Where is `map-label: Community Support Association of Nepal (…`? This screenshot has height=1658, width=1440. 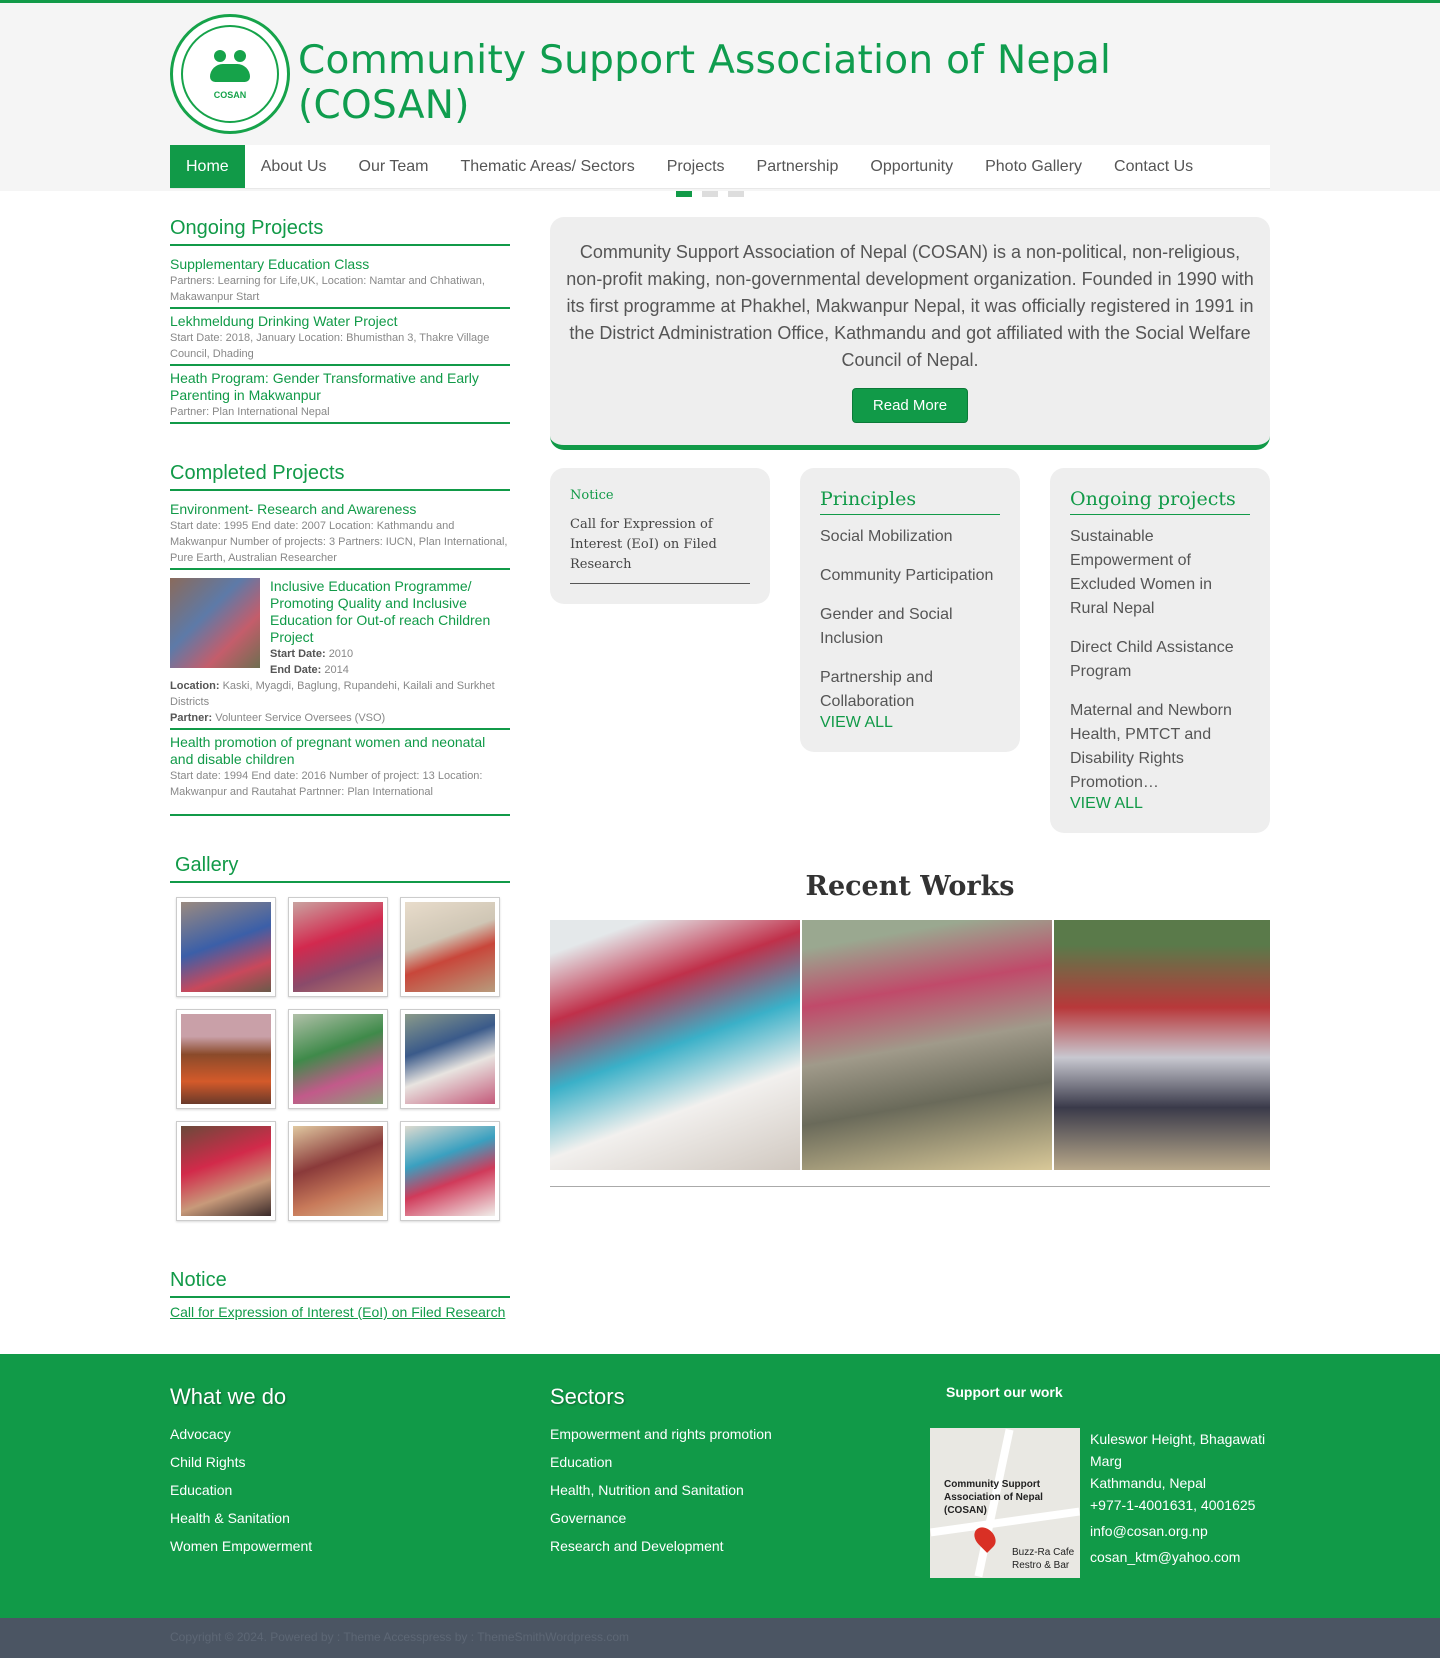
map-label: Community Support Association of Nepal (… is located at coordinates (993, 1497).